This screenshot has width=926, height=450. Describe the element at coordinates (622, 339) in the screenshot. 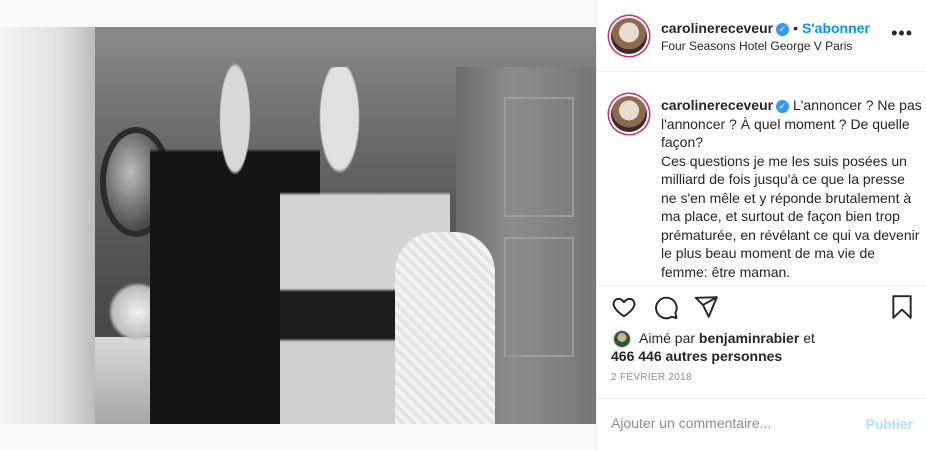

I see `liker-avatar` at that location.